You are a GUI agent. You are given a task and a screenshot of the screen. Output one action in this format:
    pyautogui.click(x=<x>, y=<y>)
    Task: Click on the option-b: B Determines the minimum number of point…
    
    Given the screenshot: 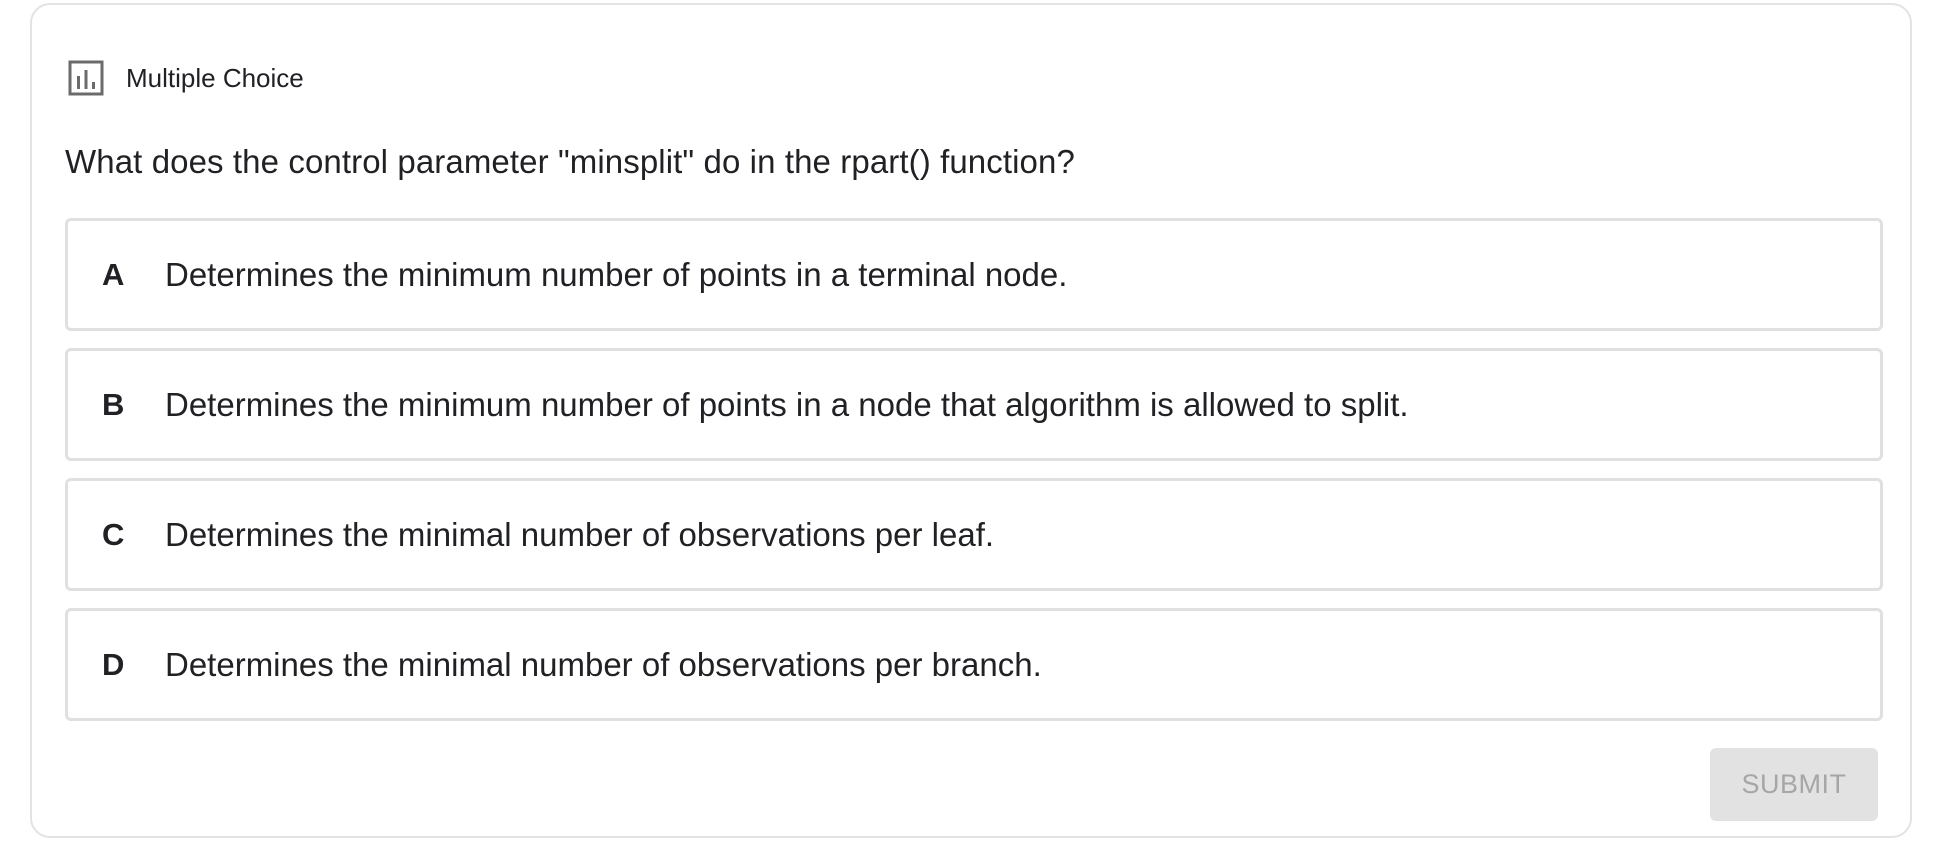 What is the action you would take?
    pyautogui.click(x=974, y=404)
    